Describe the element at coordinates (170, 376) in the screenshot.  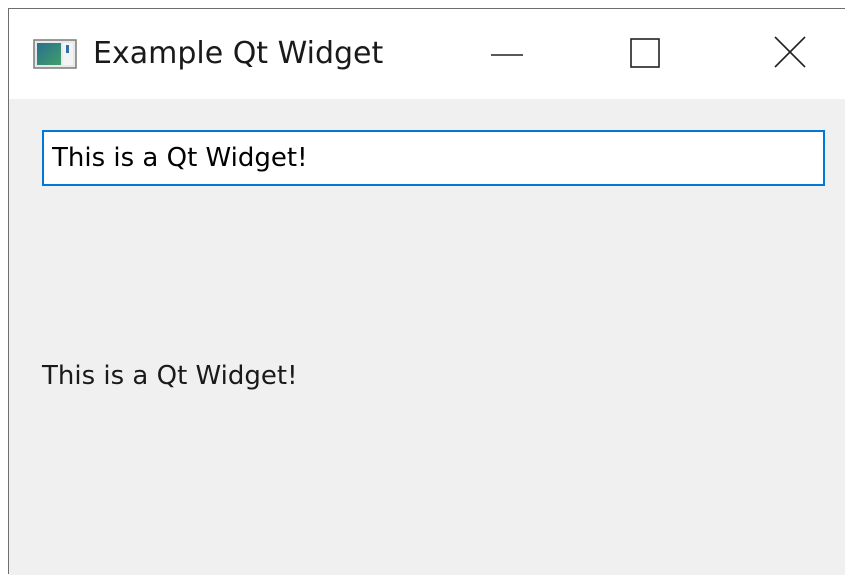
I see `mirrored-text-label: This is a Qt Widget!` at that location.